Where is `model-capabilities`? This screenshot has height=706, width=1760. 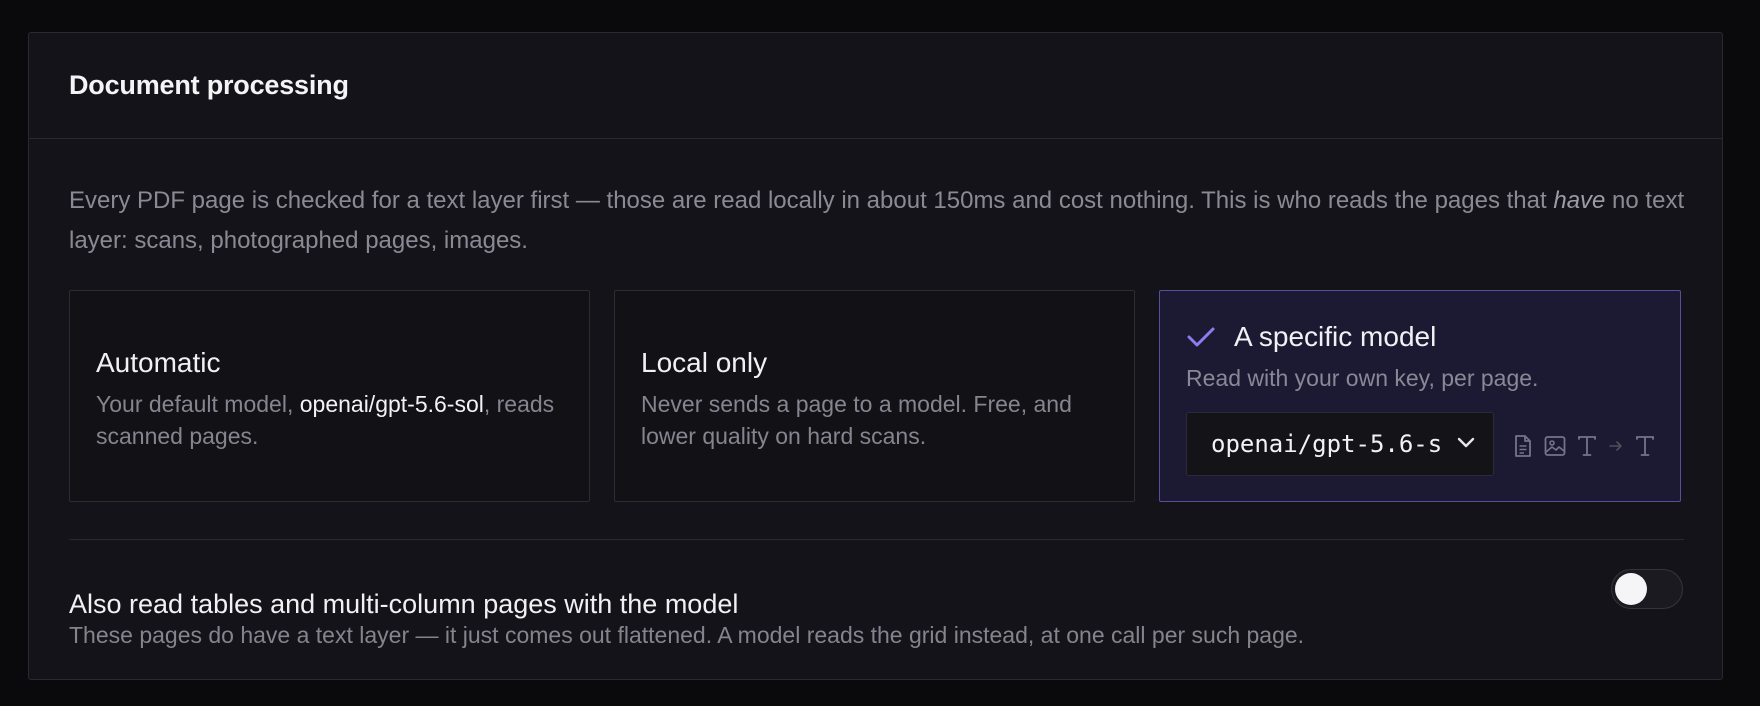
model-capabilities is located at coordinates (1584, 446).